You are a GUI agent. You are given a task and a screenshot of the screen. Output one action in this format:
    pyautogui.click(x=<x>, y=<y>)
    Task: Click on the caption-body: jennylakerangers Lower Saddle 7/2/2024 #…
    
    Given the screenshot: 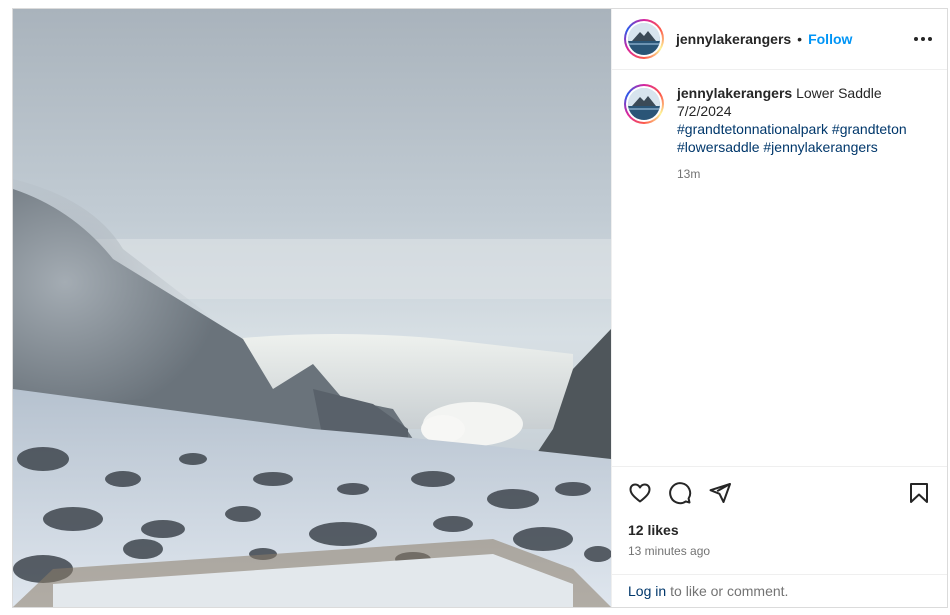 What is the action you would take?
    pyautogui.click(x=792, y=133)
    